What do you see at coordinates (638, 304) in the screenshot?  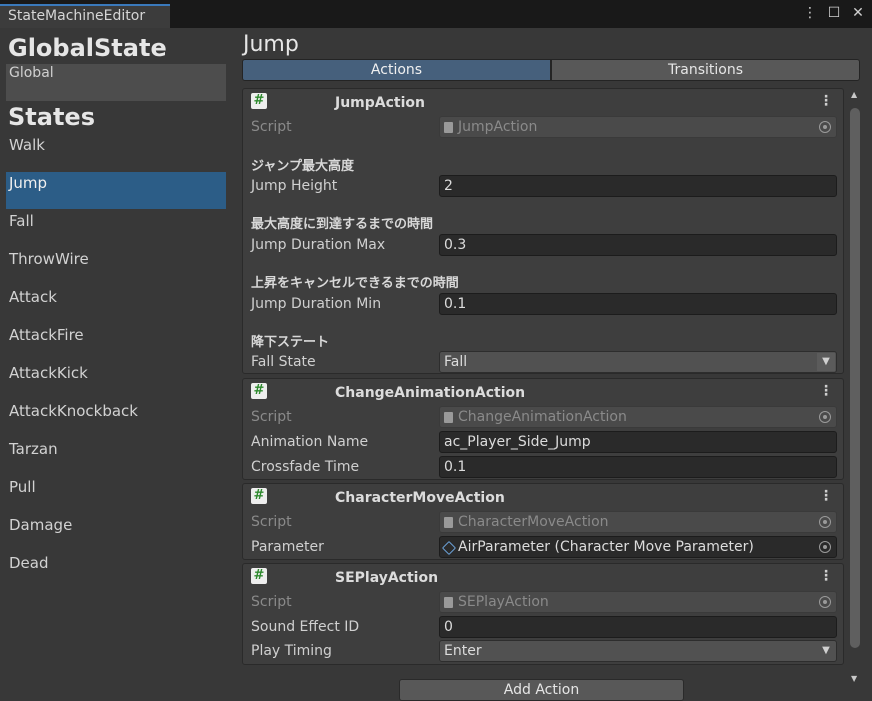 I see `jump-duration-min-input: 0.1` at bounding box center [638, 304].